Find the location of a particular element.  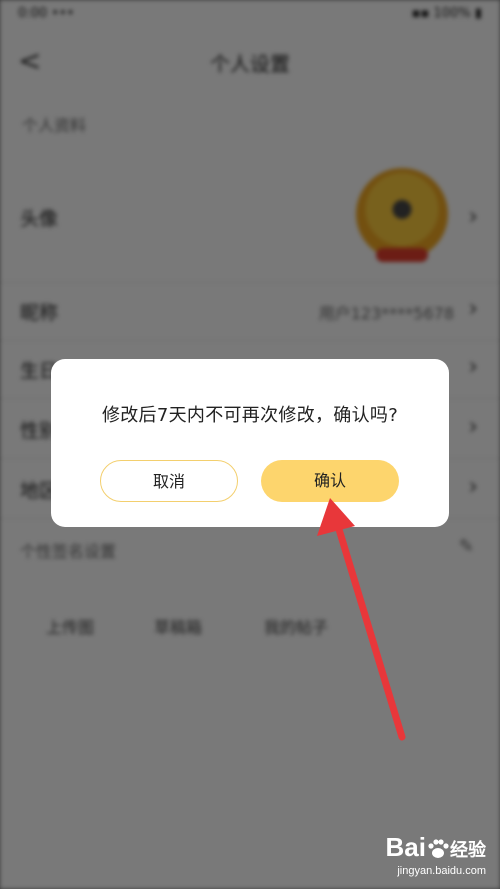

paw-icon is located at coordinates (438, 849).